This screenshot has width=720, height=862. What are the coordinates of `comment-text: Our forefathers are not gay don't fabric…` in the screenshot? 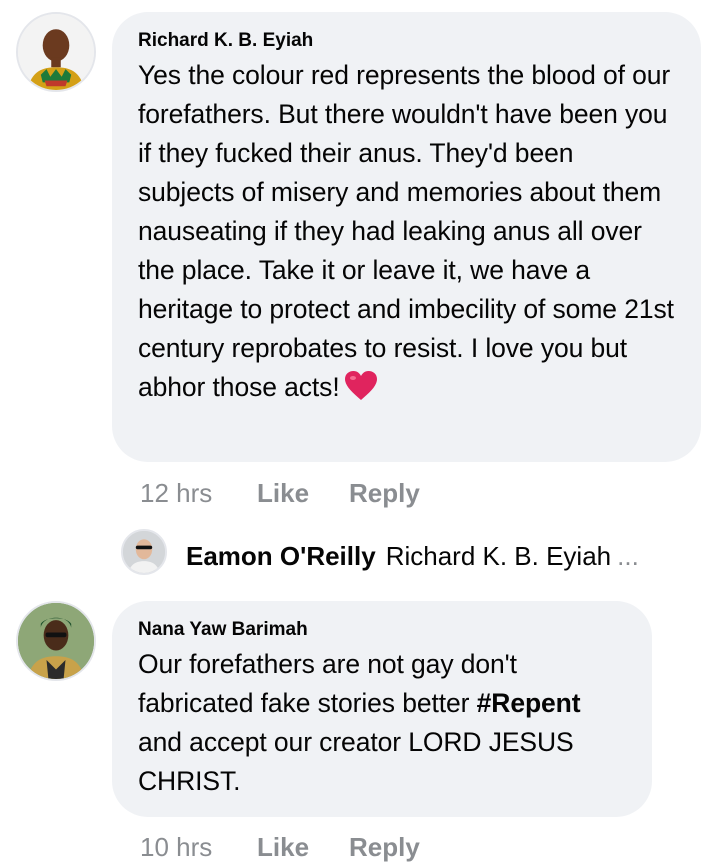 It's located at (383, 723).